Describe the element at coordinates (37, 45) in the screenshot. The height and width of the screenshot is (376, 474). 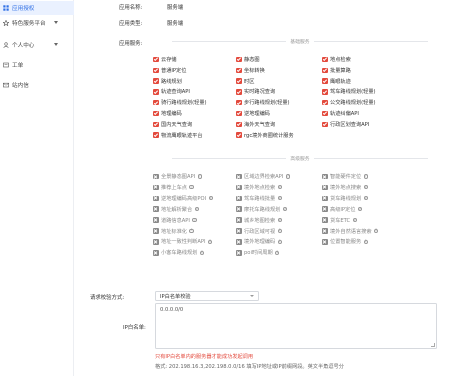
I see `sidebar-item-2: 个人中心` at that location.